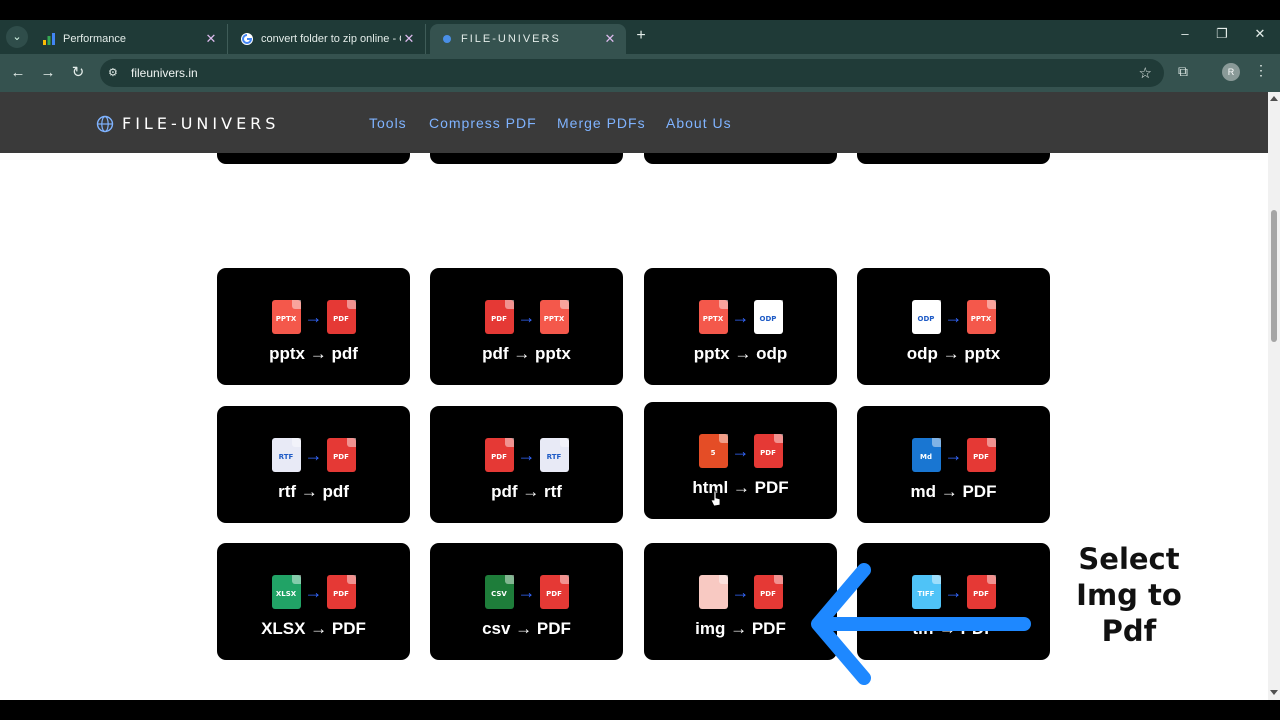 The width and height of the screenshot is (1280, 720). I want to click on conversion-icons: Md → PDF, so click(953, 455).